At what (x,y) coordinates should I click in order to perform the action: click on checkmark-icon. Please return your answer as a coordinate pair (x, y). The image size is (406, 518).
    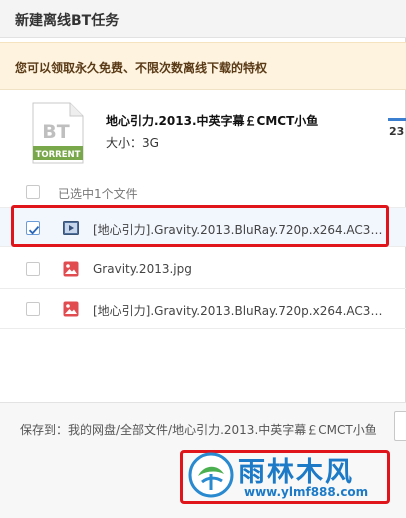
    Looking at the image, I should click on (34, 230).